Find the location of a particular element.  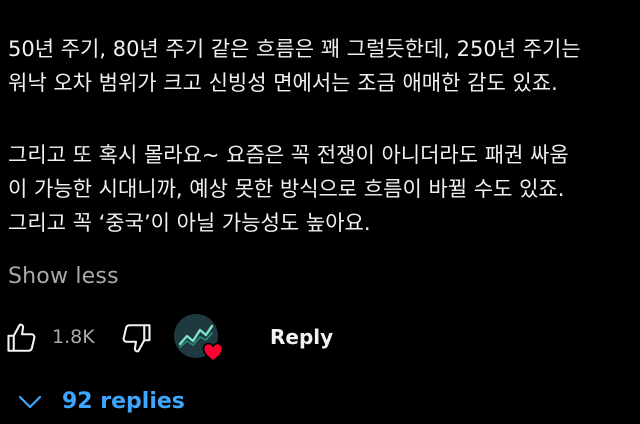

heart-icon is located at coordinates (213, 352).